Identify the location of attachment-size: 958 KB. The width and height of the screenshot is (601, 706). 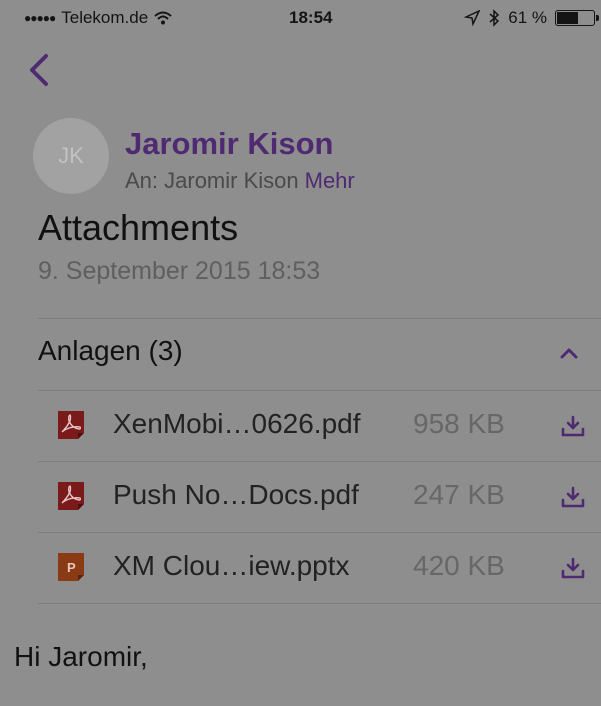
(459, 423).